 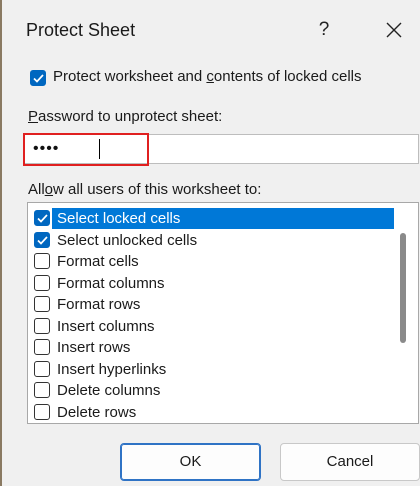 What do you see at coordinates (112, 369) in the screenshot?
I see `permission-label: Insert hyperlinks` at bounding box center [112, 369].